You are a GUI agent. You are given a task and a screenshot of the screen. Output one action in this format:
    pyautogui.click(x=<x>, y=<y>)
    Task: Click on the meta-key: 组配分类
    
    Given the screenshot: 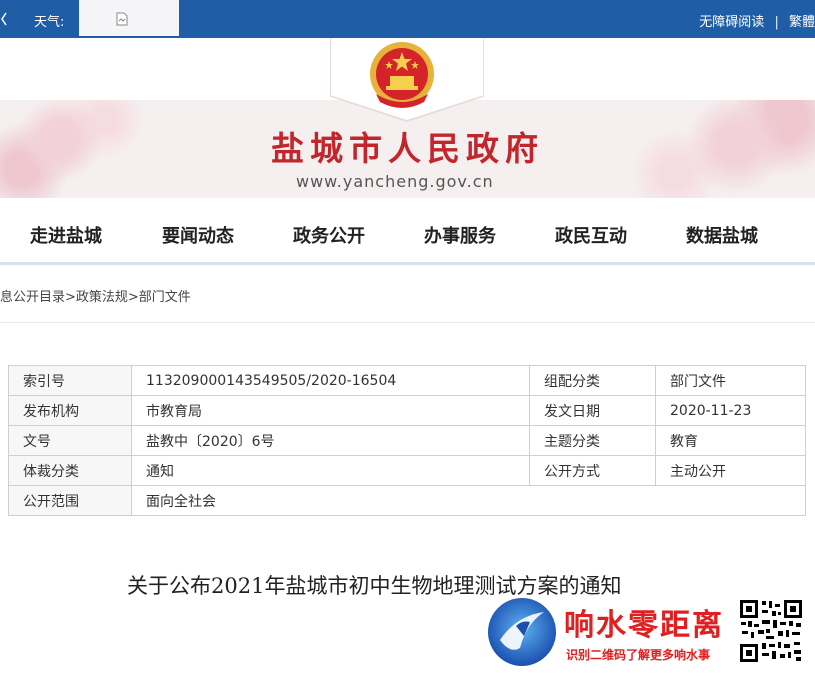 What is the action you would take?
    pyautogui.click(x=592, y=380)
    